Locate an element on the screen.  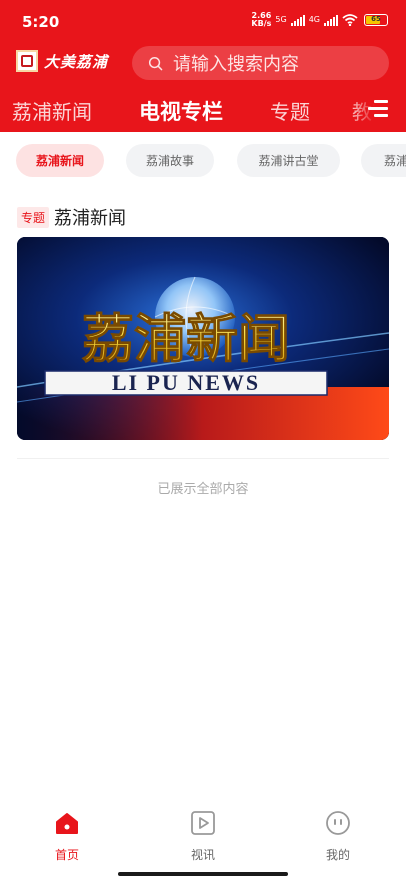
chip-lipu-history-hall: 荔浦讲古堂 is located at coordinates (288, 160).